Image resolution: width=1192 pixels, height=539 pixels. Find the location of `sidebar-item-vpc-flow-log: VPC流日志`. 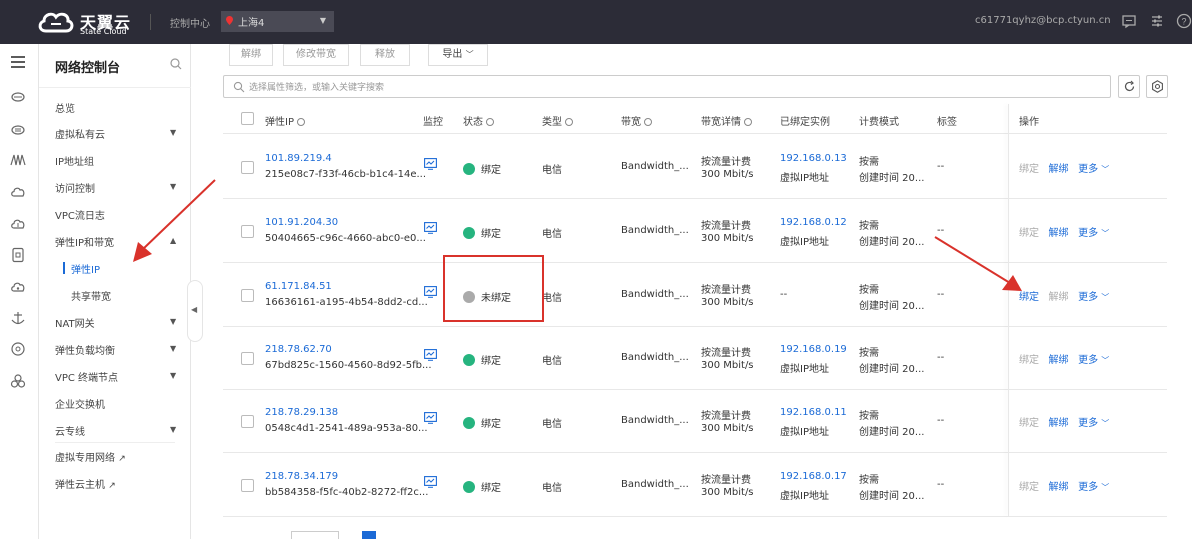

sidebar-item-vpc-flow-log: VPC流日志 is located at coordinates (80, 214).